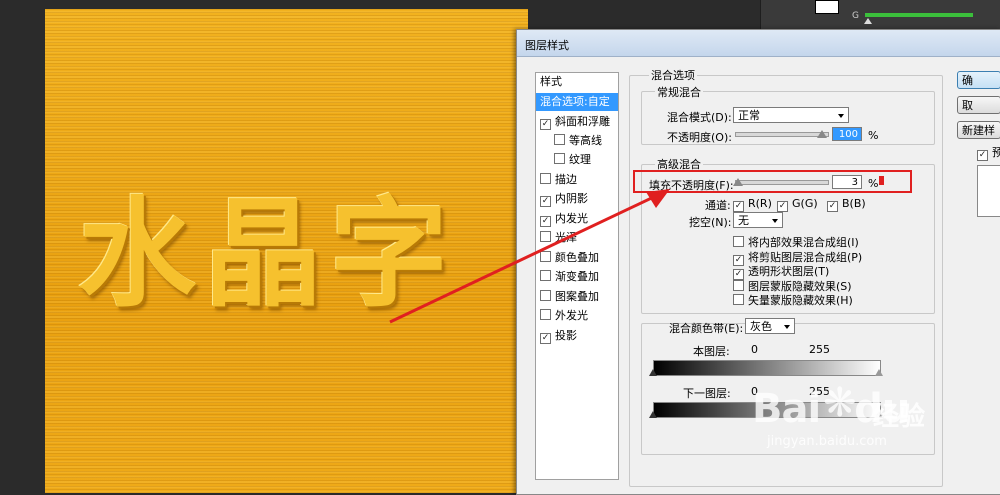 Image resolution: width=1000 pixels, height=495 pixels. What do you see at coordinates (575, 122) in the screenshot?
I see `style-item-bevel-emboss: ✓ 斜面和浮雕` at bounding box center [575, 122].